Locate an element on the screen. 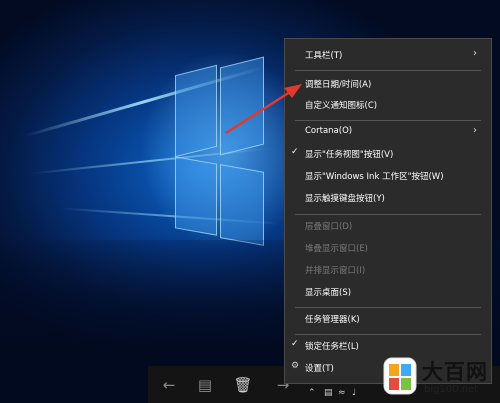  watermark-title: 大百网 is located at coordinates (455, 372).